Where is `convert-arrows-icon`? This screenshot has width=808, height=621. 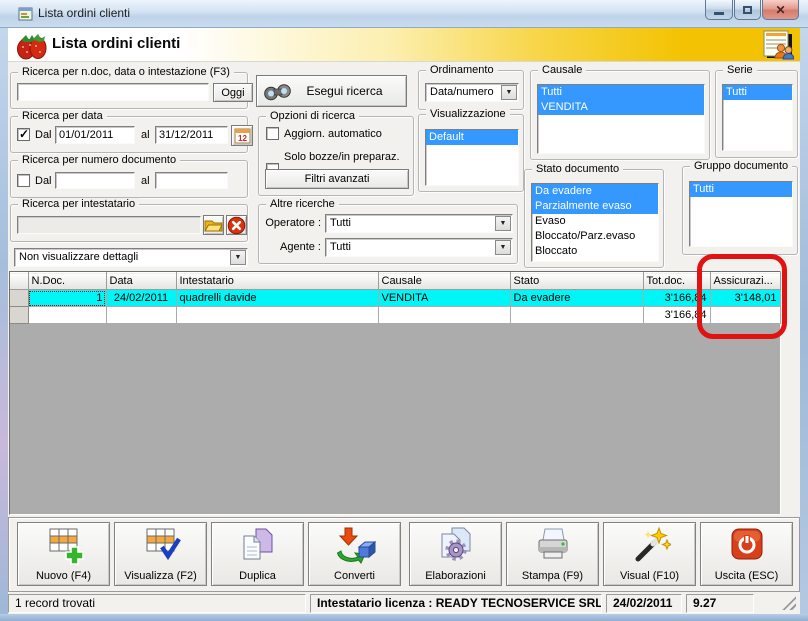
convert-arrows-icon is located at coordinates (355, 548).